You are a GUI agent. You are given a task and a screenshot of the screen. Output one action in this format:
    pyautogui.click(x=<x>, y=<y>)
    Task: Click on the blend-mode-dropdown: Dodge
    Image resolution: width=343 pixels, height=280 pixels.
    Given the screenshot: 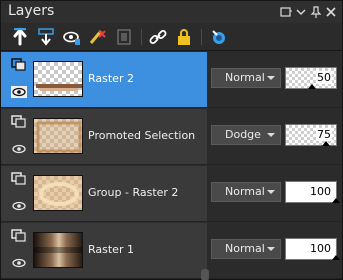 What is the action you would take?
    pyautogui.click(x=246, y=135)
    